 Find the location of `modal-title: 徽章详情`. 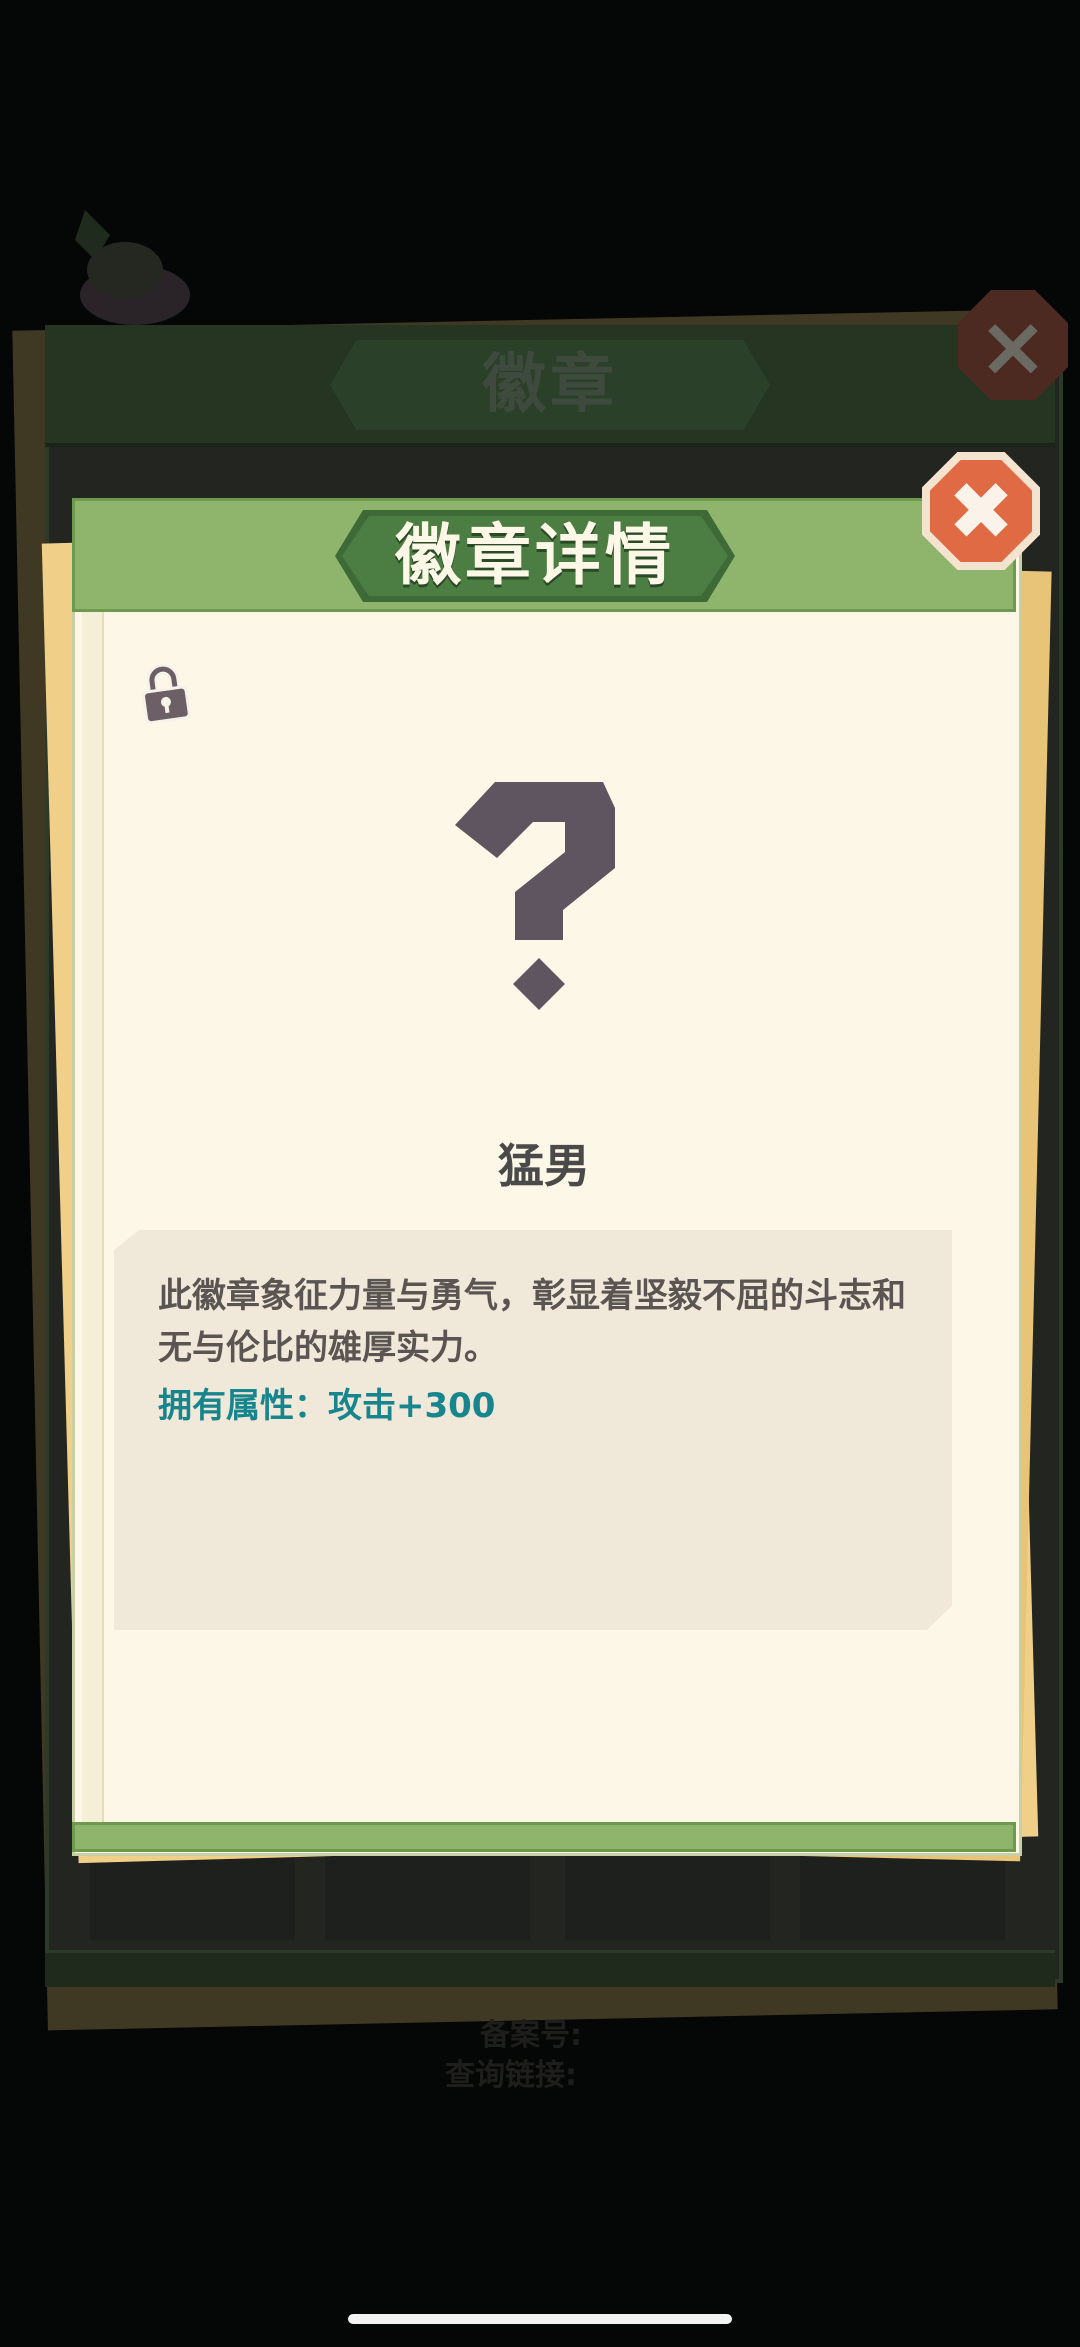

modal-title: 徽章详情 is located at coordinates (535, 555).